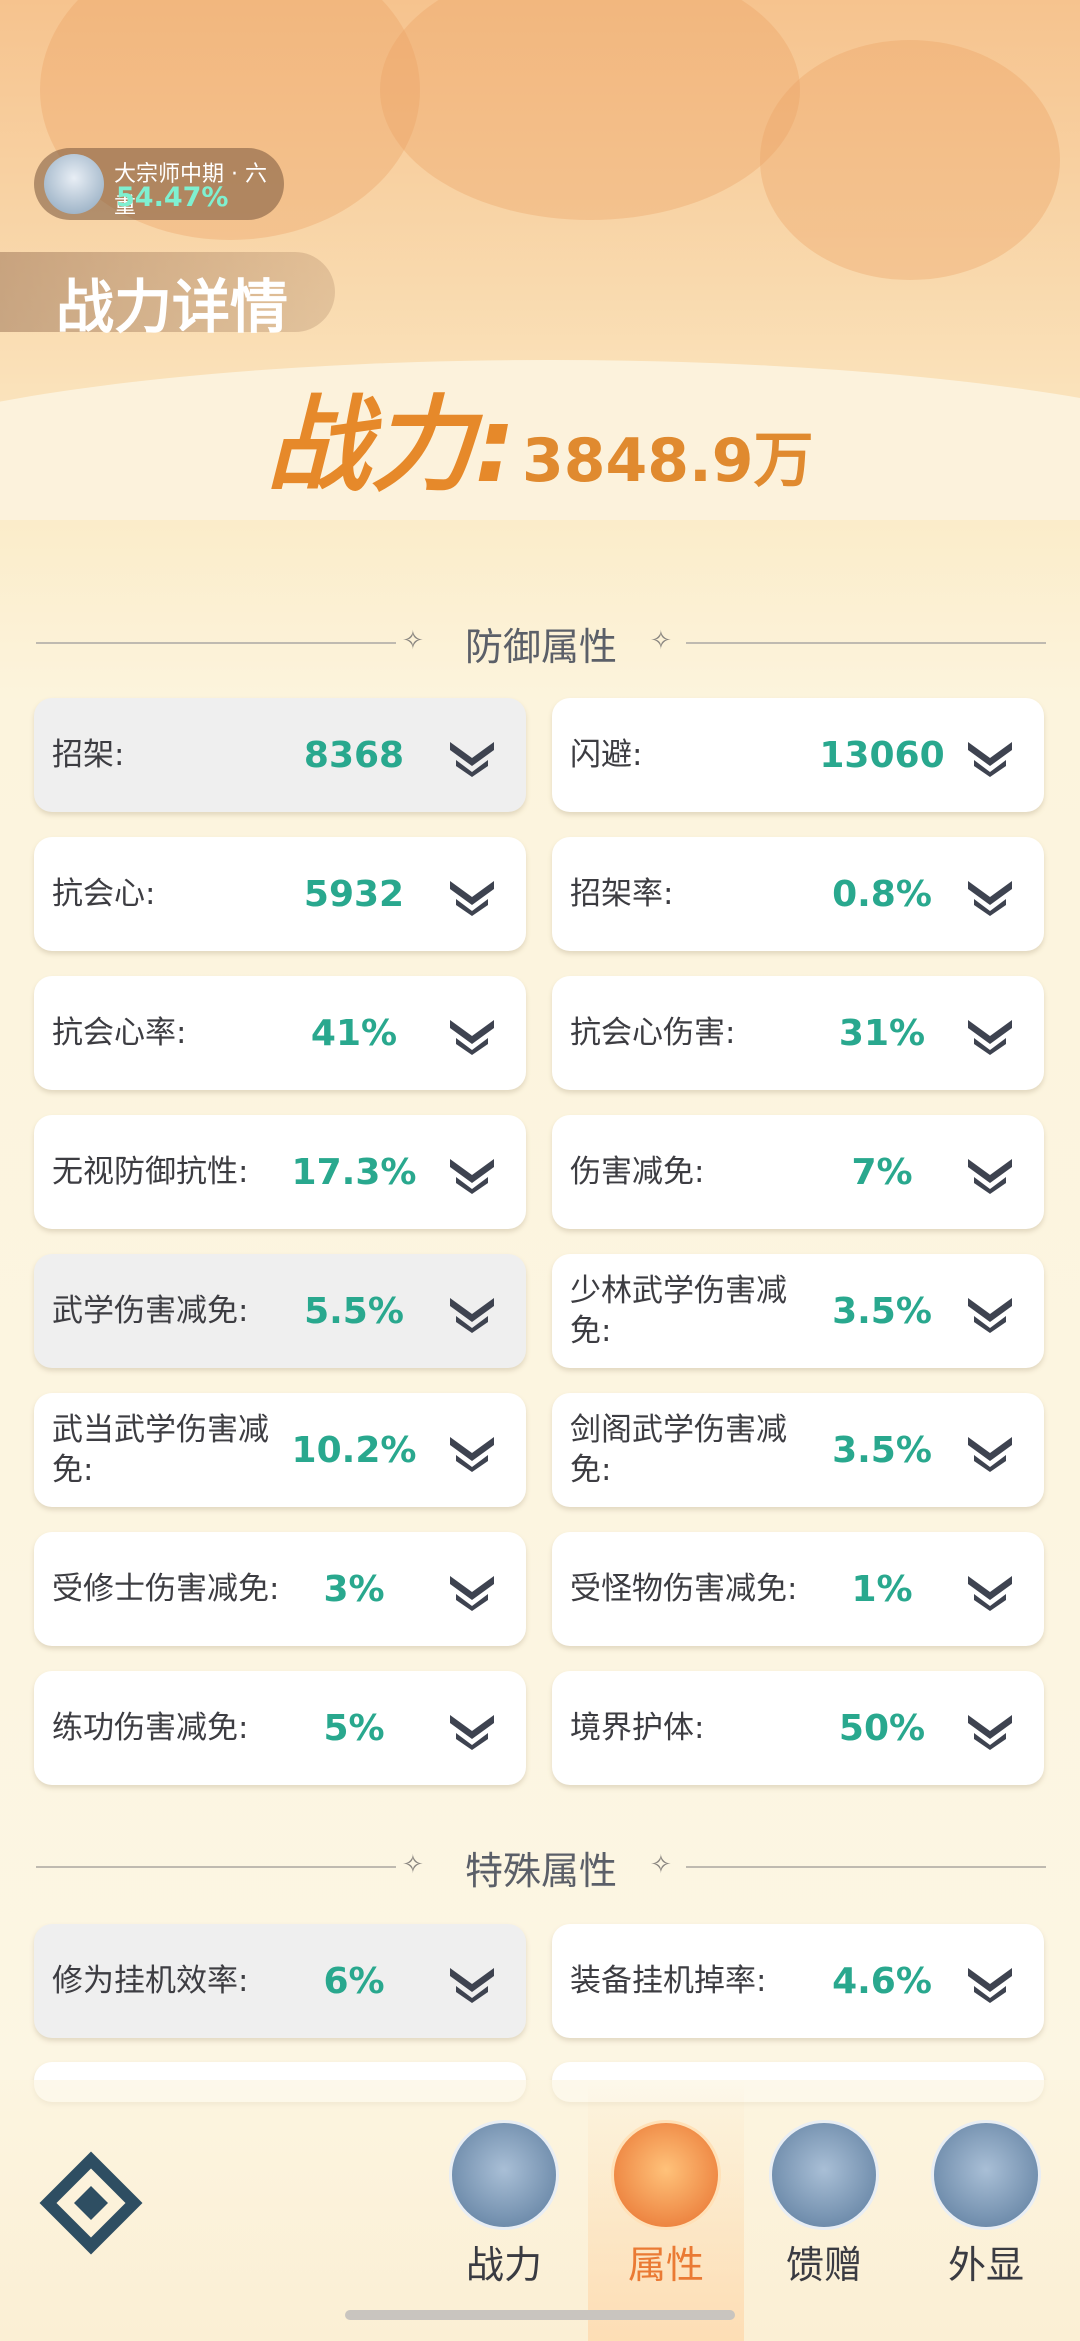  Describe the element at coordinates (882, 894) in the screenshot. I see `attribute-value: 0.8%` at that location.